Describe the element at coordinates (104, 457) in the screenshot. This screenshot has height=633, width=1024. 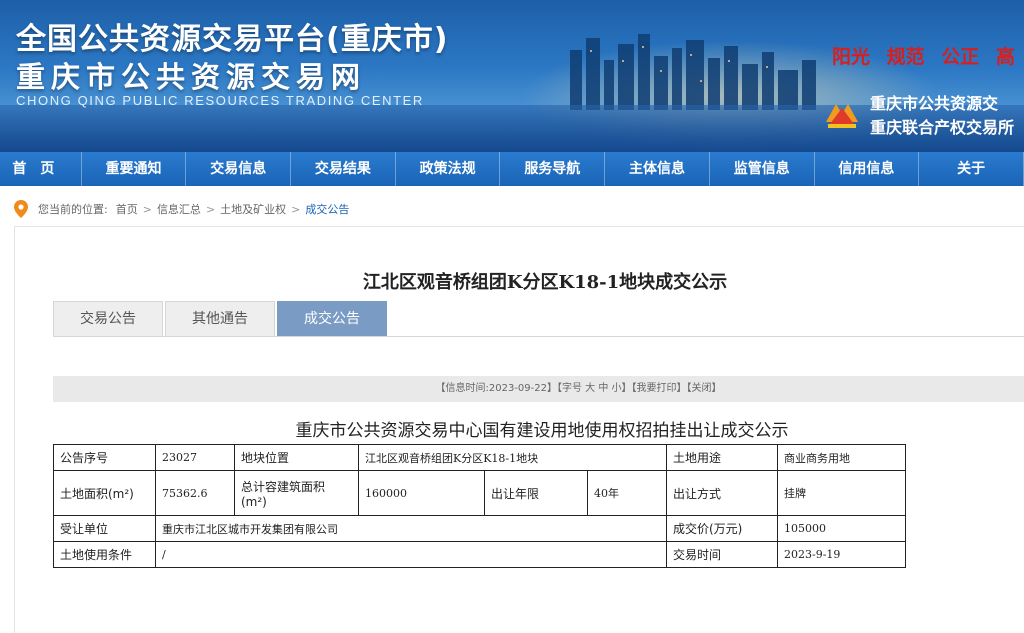
I see `table-label: 公告序号` at that location.